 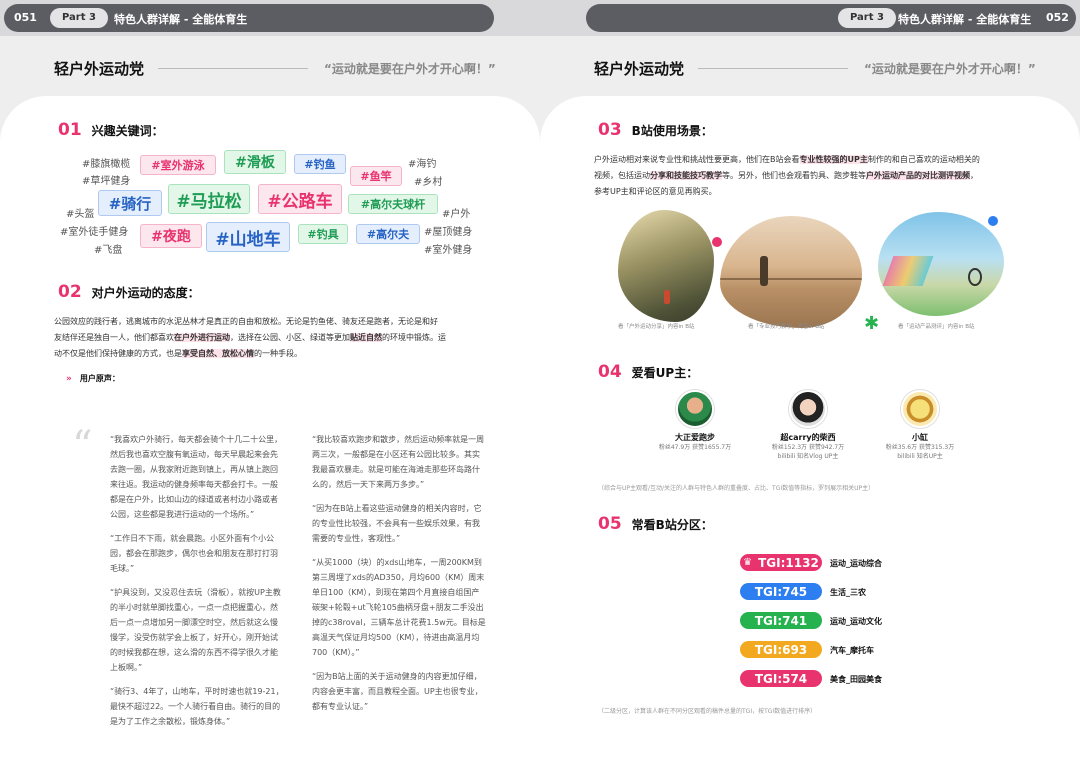 I want to click on text: 的一种手段。, so click(x=278, y=353).